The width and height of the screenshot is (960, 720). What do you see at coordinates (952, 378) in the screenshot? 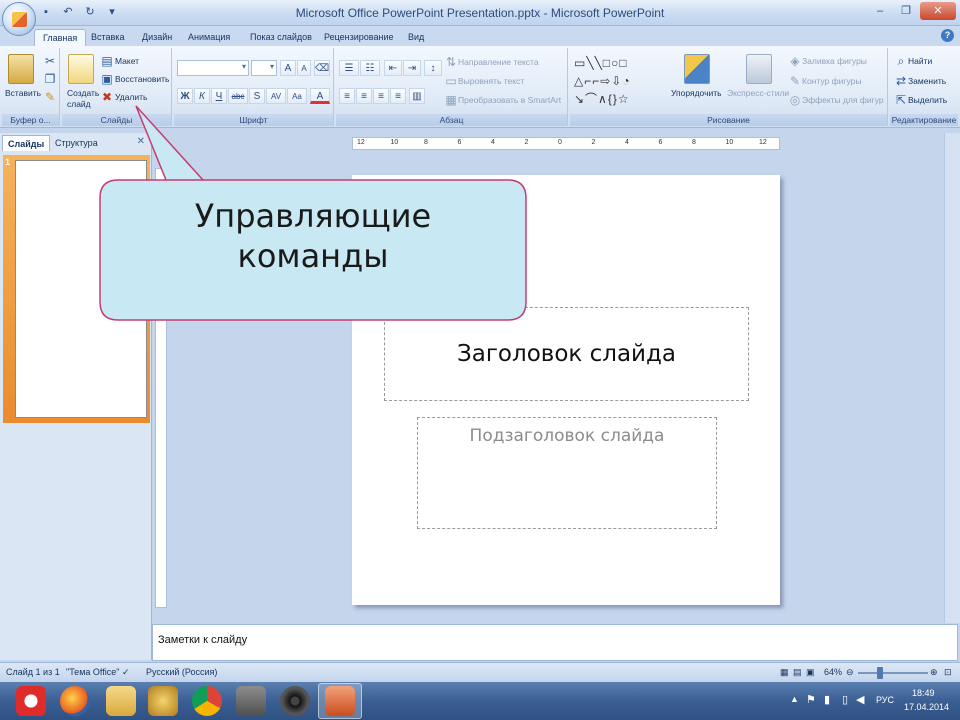
I see `vertical-scrollbar` at bounding box center [952, 378].